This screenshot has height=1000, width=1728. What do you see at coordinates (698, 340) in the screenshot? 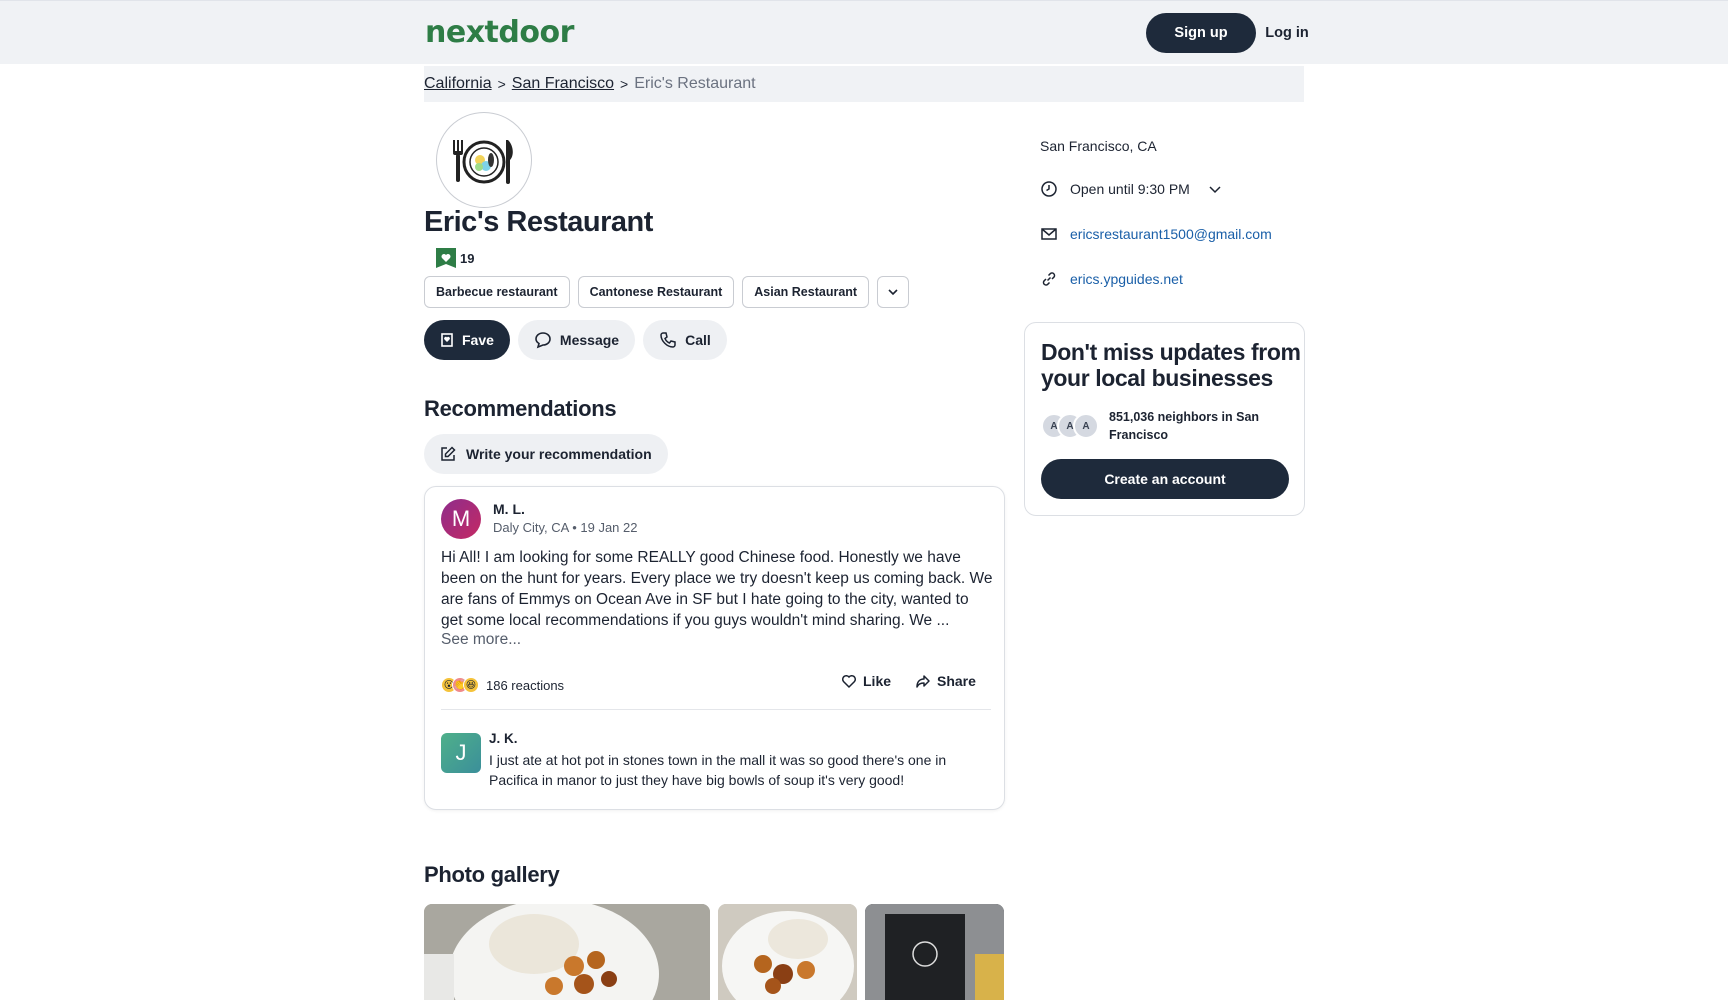
I see `call-button-label: Call` at bounding box center [698, 340].